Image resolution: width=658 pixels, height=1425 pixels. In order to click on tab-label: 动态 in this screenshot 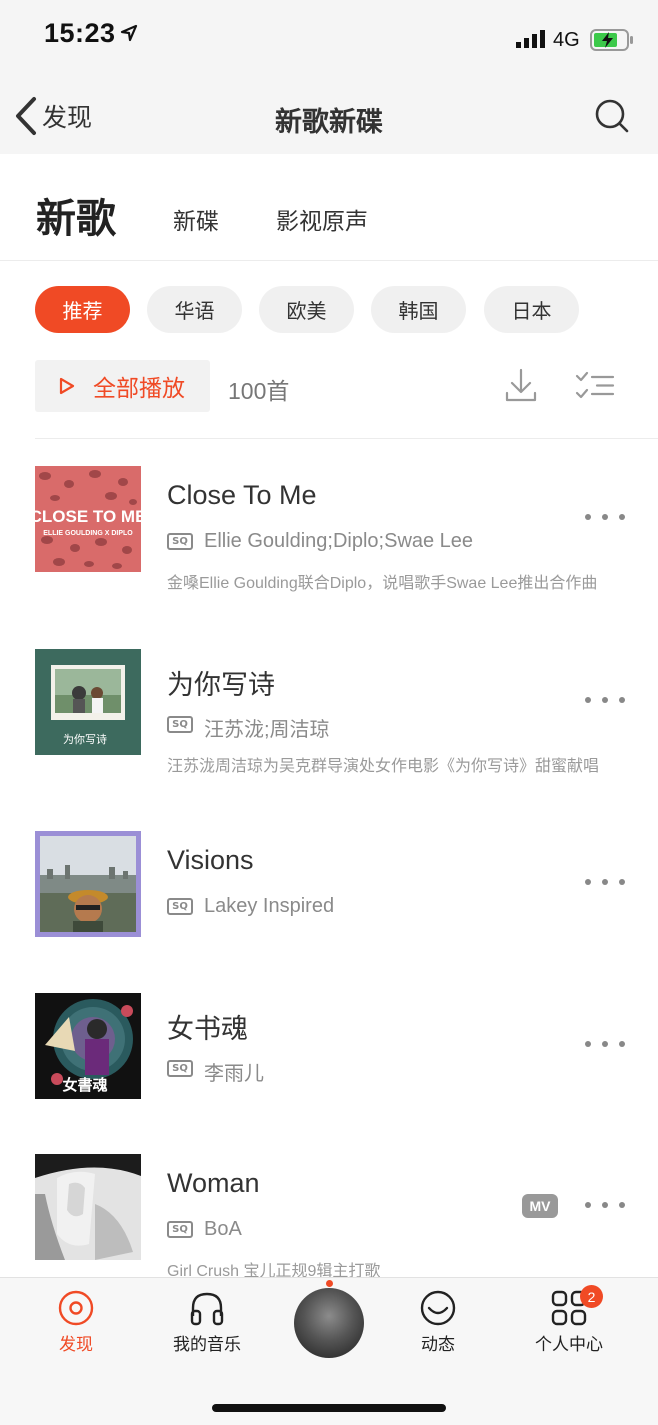, I will do `click(438, 1344)`.